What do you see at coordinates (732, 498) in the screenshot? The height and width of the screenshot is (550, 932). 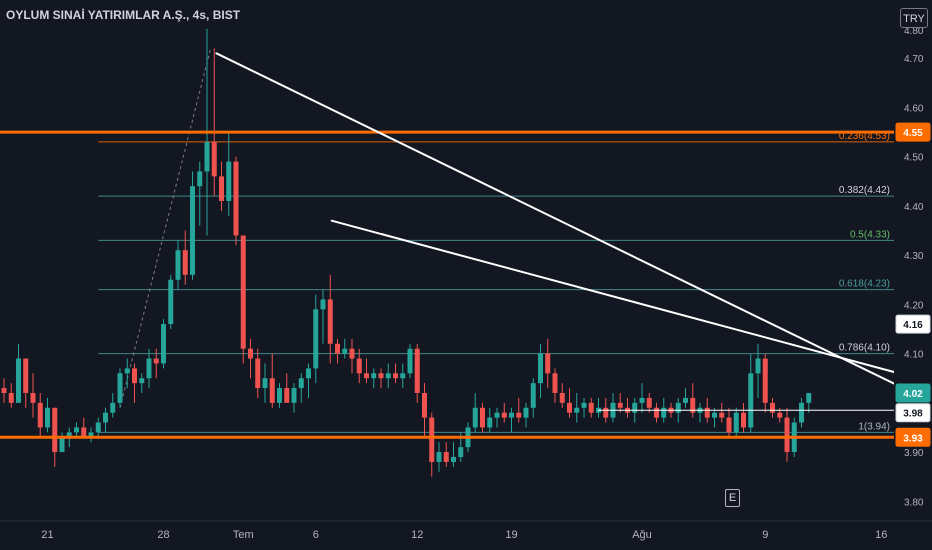 I see `earnings-event-marker: E` at bounding box center [732, 498].